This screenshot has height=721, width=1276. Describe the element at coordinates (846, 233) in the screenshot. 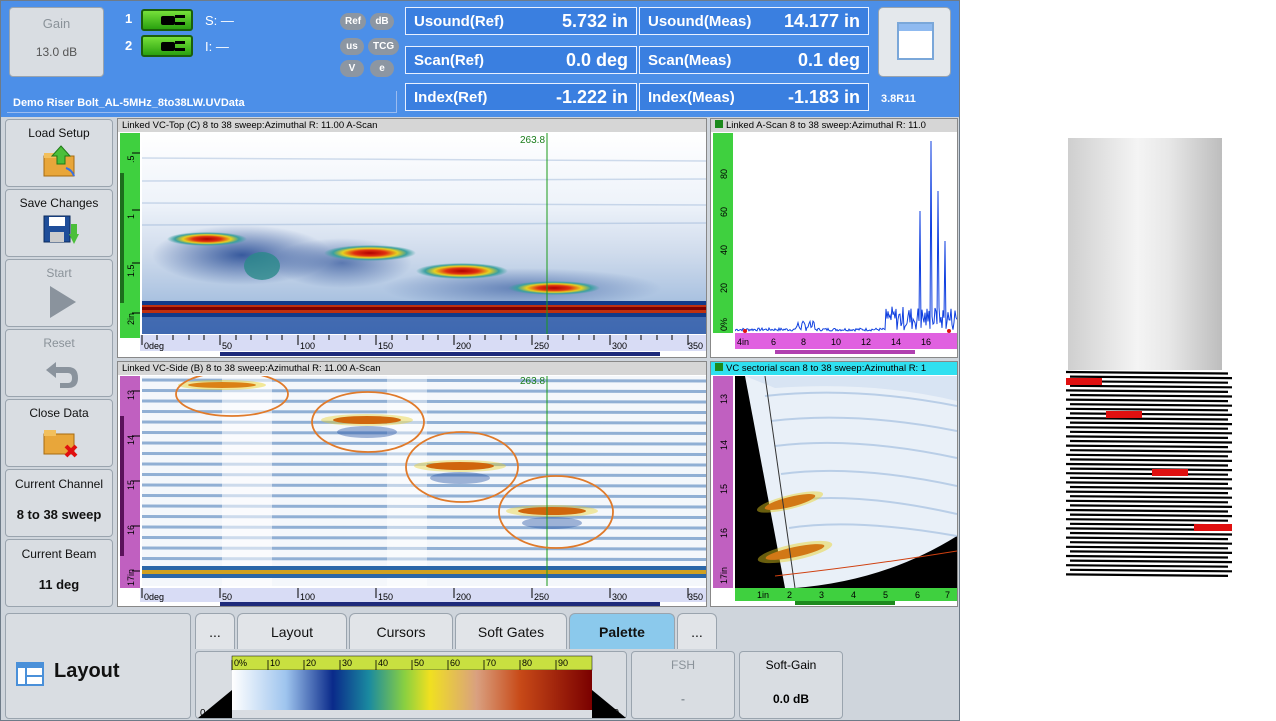

I see `ascan-waveform` at that location.